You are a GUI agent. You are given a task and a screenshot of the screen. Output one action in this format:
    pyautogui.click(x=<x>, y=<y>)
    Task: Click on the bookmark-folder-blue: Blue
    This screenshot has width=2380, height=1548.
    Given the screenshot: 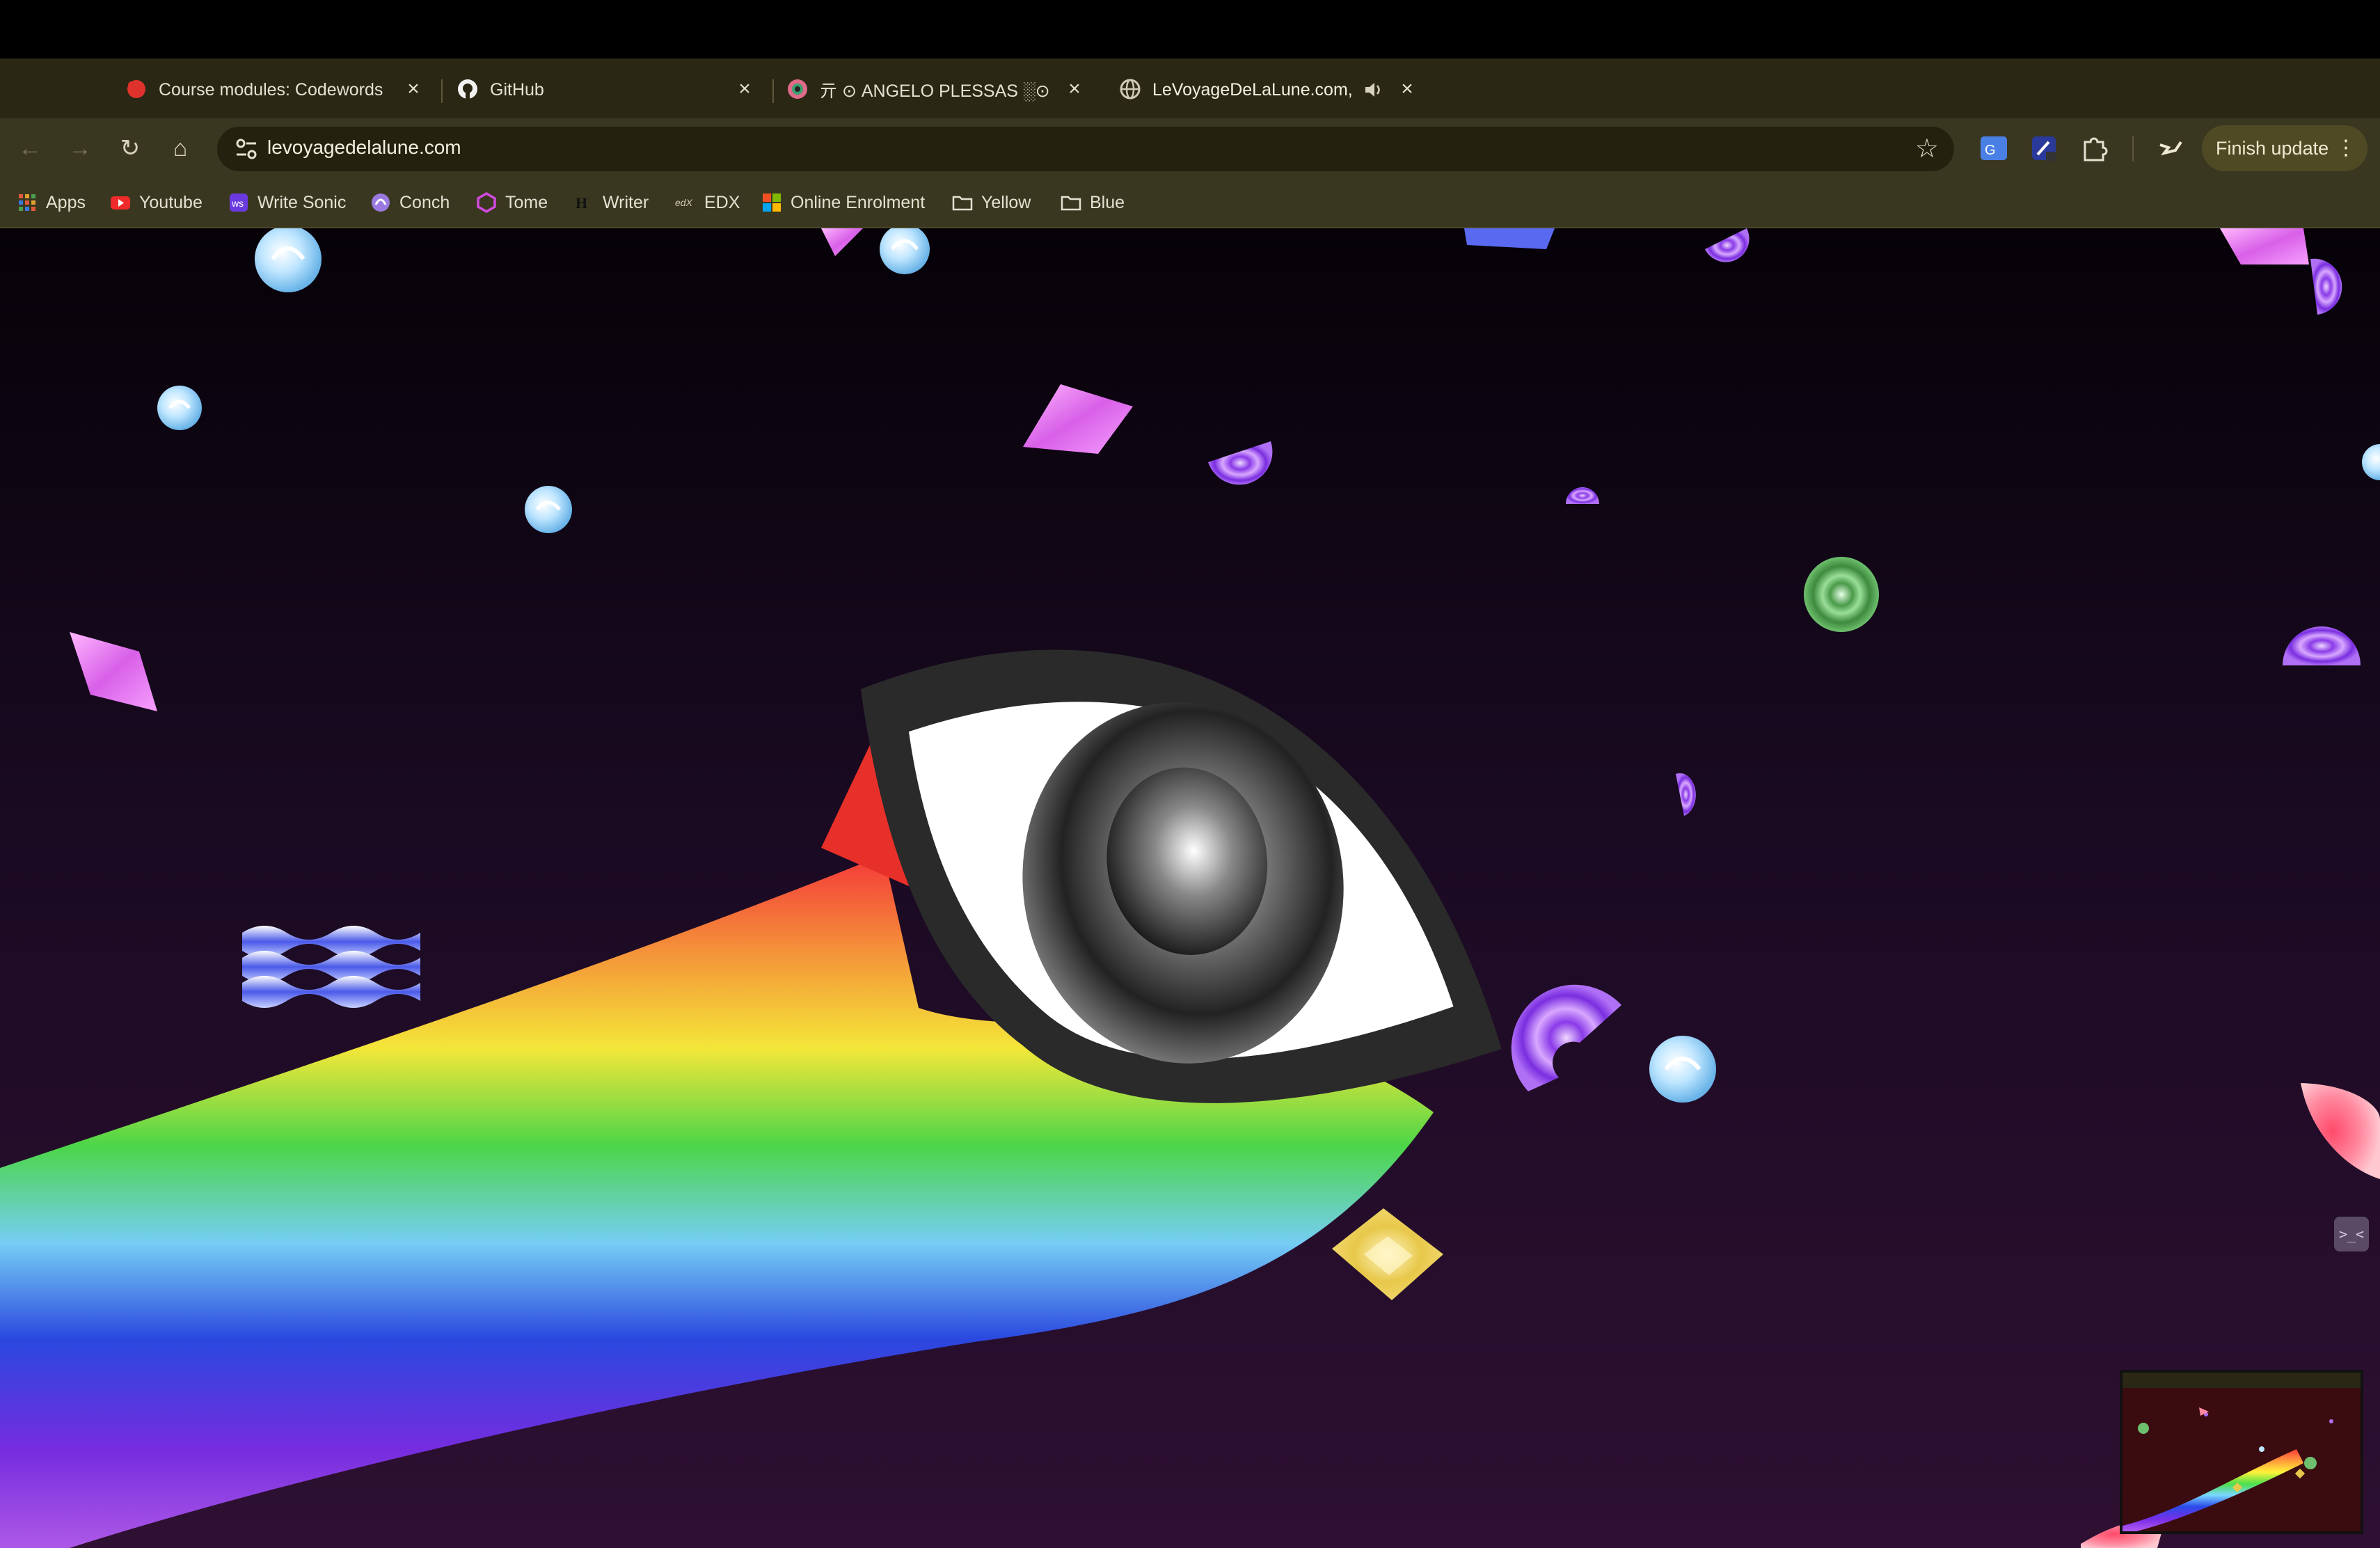 What is the action you would take?
    pyautogui.click(x=1093, y=202)
    